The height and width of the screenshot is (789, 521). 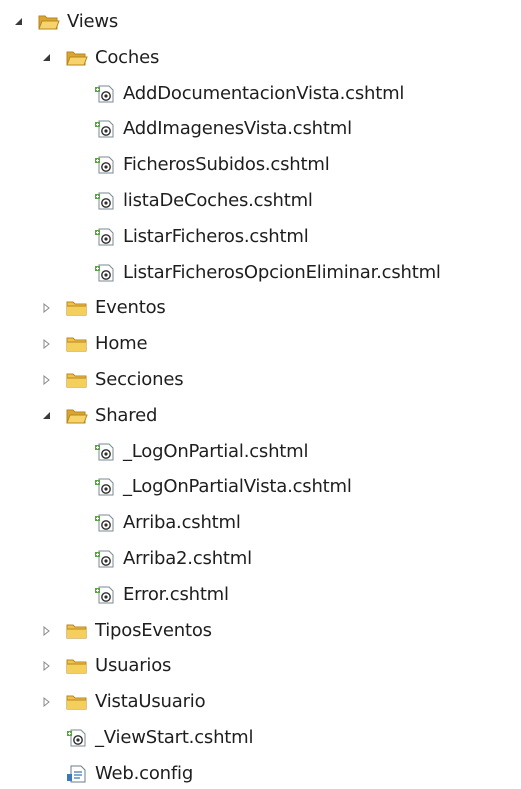 I want to click on tree-node-label: _ViewStart.cshtml, so click(x=174, y=737).